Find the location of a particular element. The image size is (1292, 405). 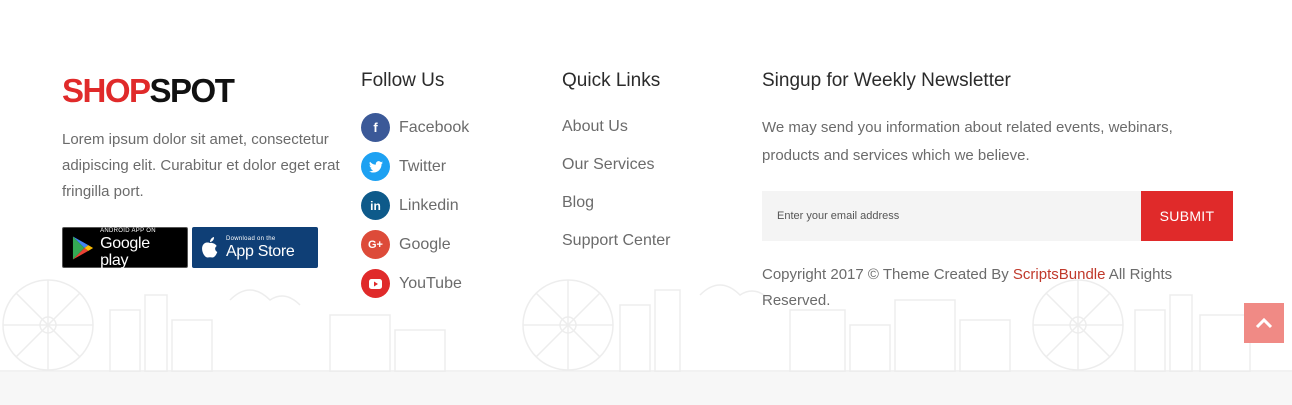

google-play-caption: ANDROID APP ON is located at coordinates (128, 230).